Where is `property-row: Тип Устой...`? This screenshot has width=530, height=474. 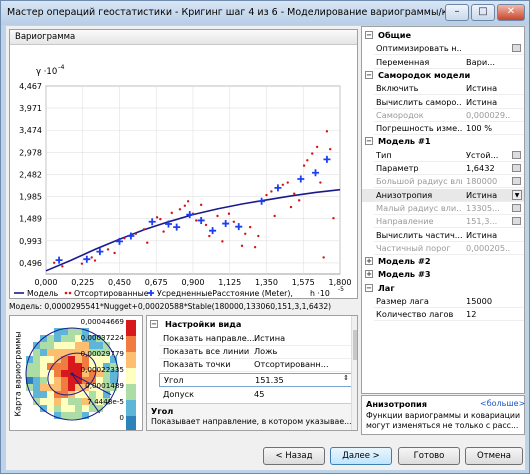
property-row: Тип Устой... is located at coordinates (443, 155).